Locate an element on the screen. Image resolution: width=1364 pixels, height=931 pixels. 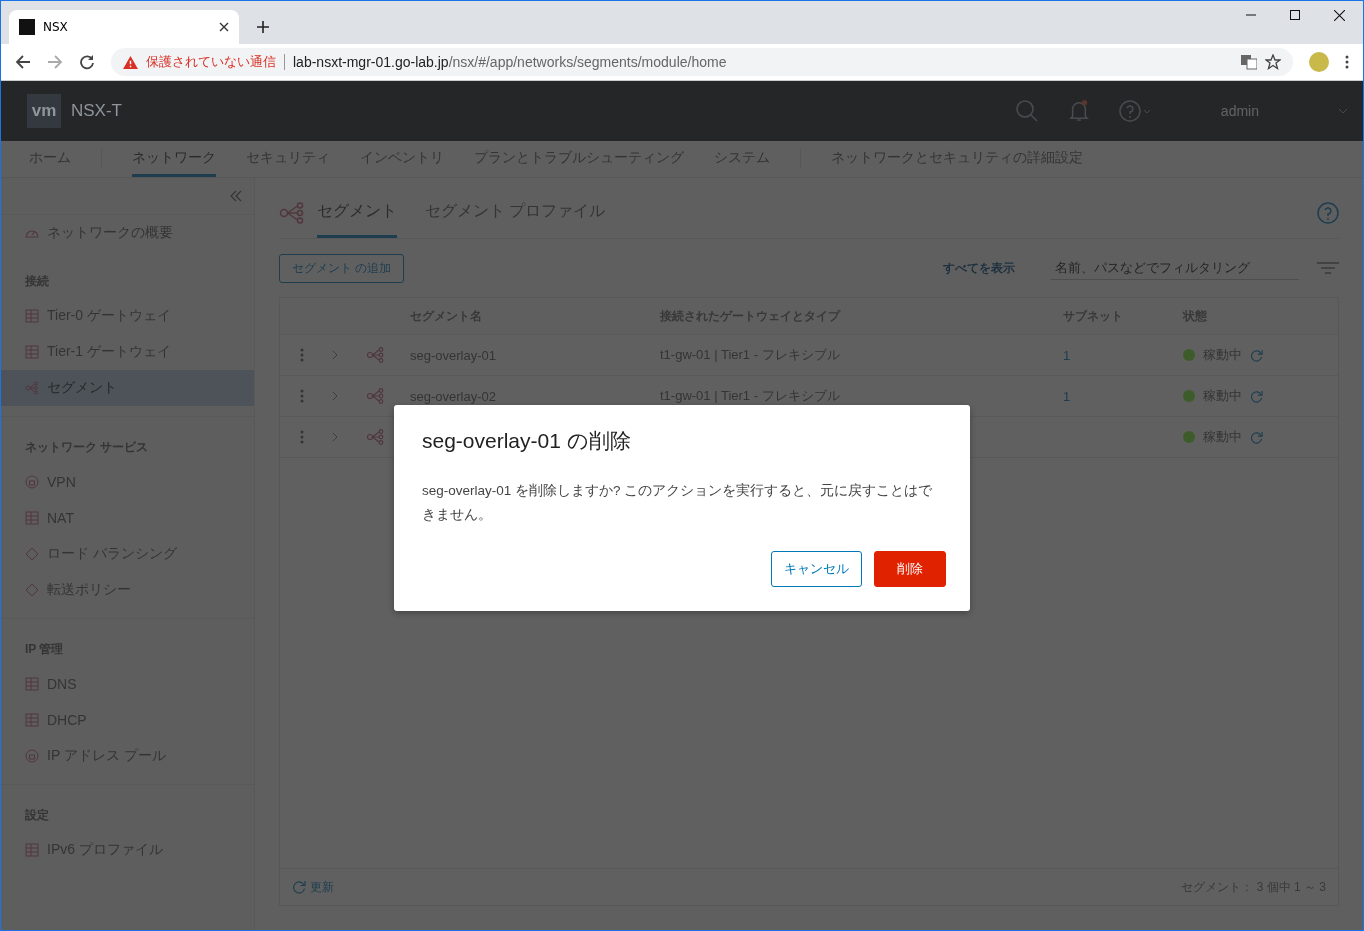
product-name: NSX-T is located at coordinates (96, 111).